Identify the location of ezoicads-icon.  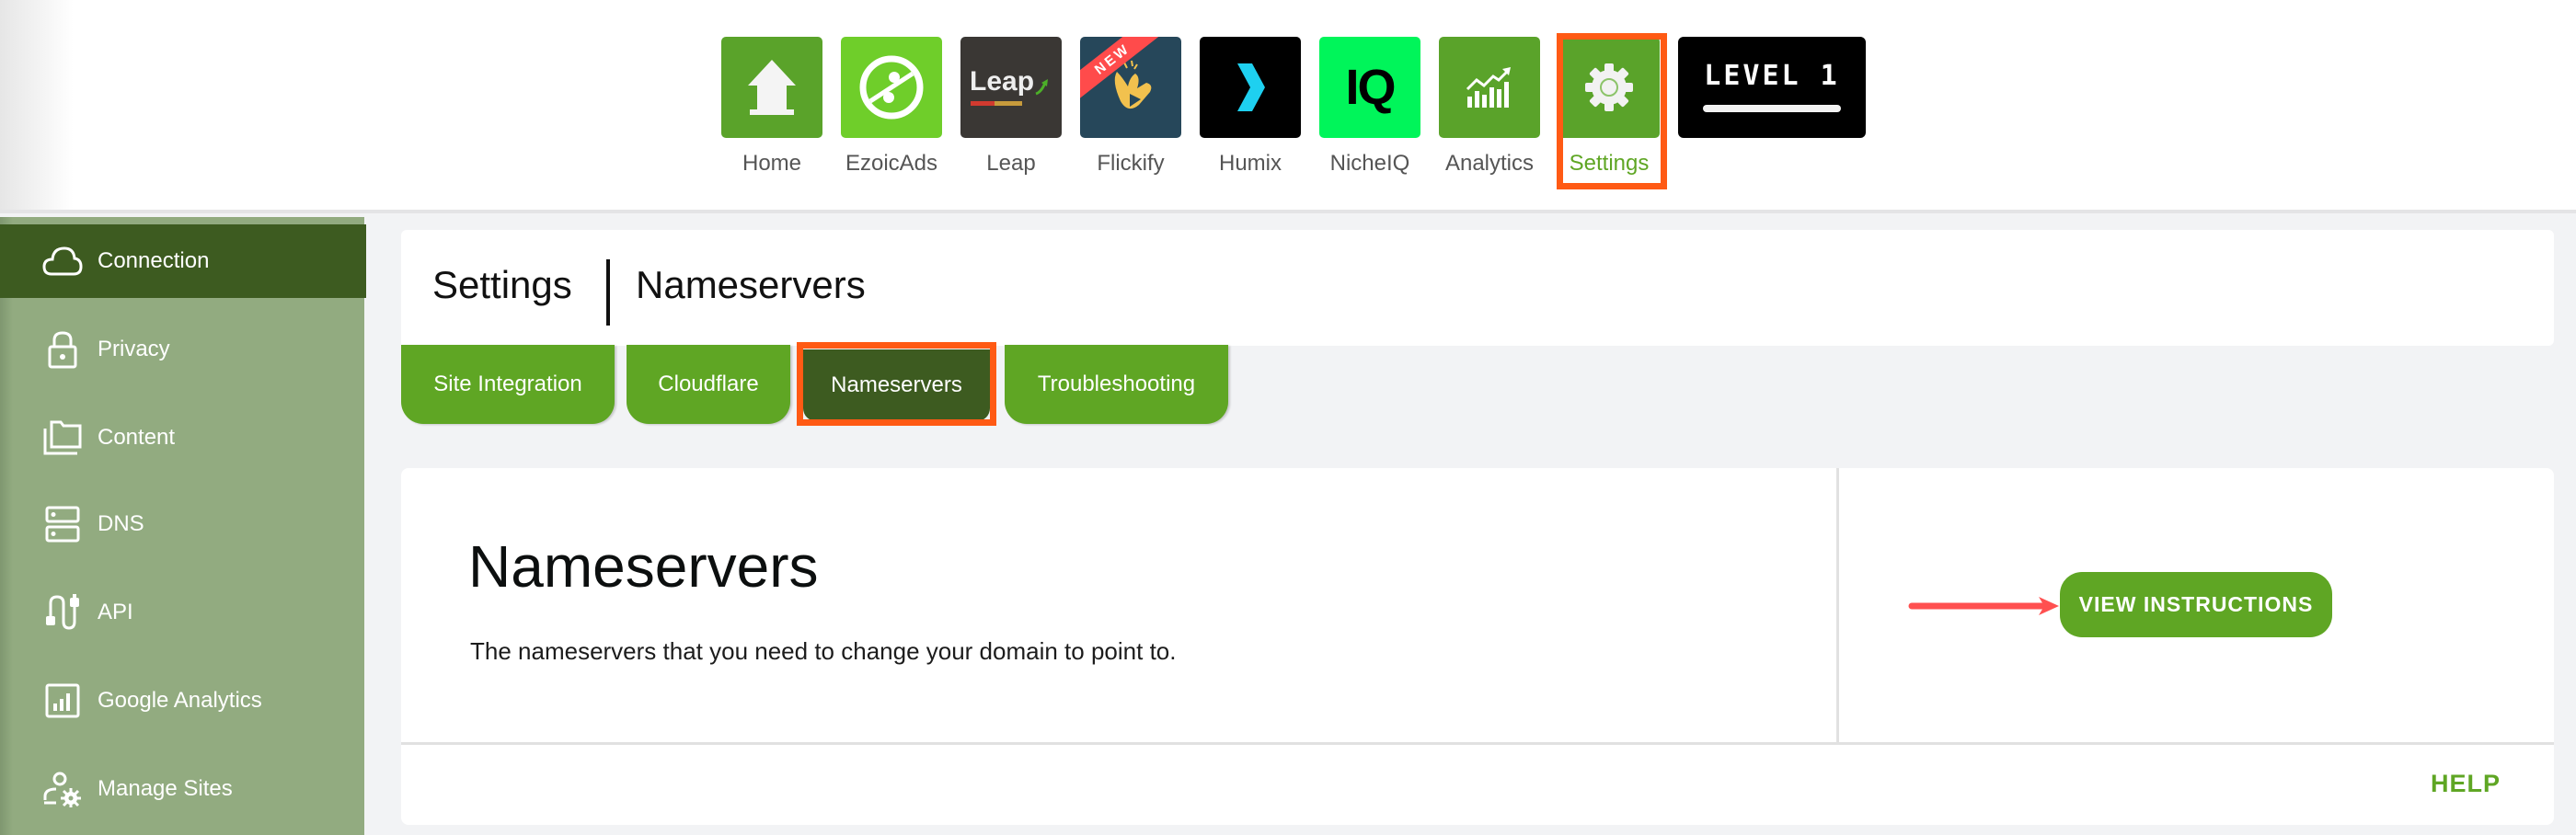
(891, 87).